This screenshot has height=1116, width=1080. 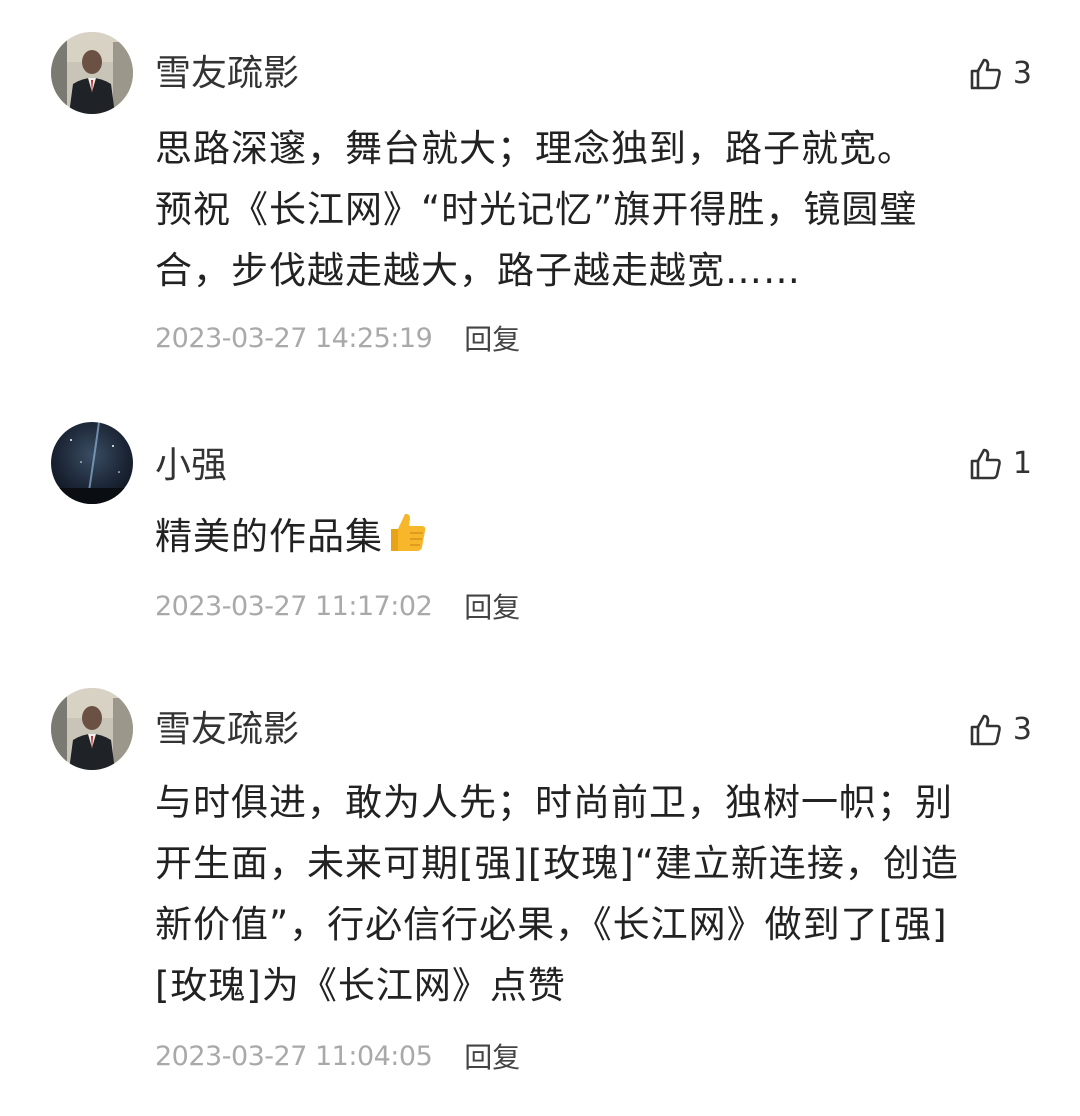 I want to click on timestamp: 2023-03-27 11:04:05, so click(x=294, y=1056).